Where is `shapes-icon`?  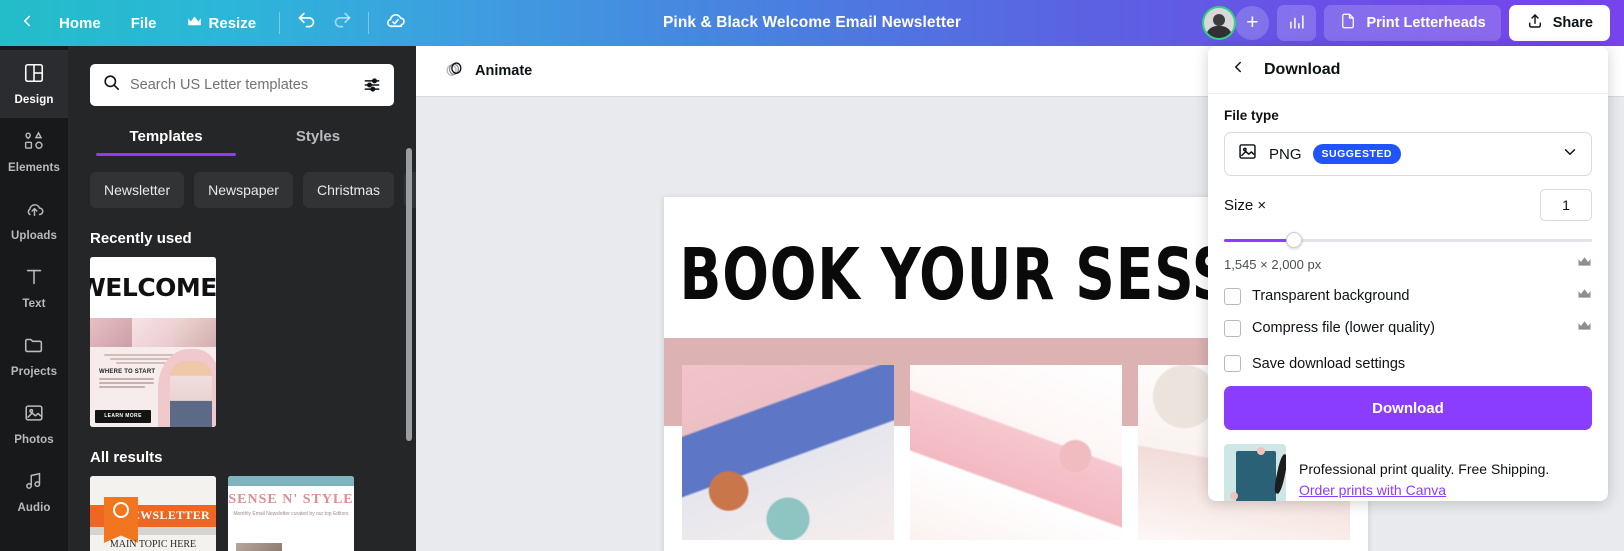
shapes-icon is located at coordinates (34, 143).